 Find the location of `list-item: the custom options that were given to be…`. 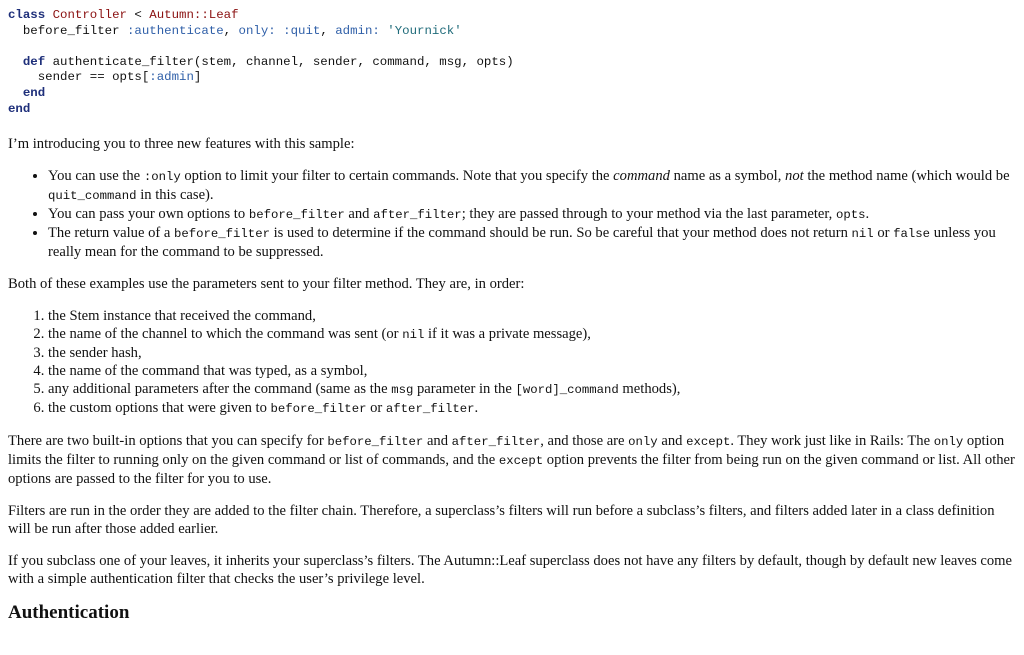

list-item: the custom options that were given to be… is located at coordinates (532, 408).